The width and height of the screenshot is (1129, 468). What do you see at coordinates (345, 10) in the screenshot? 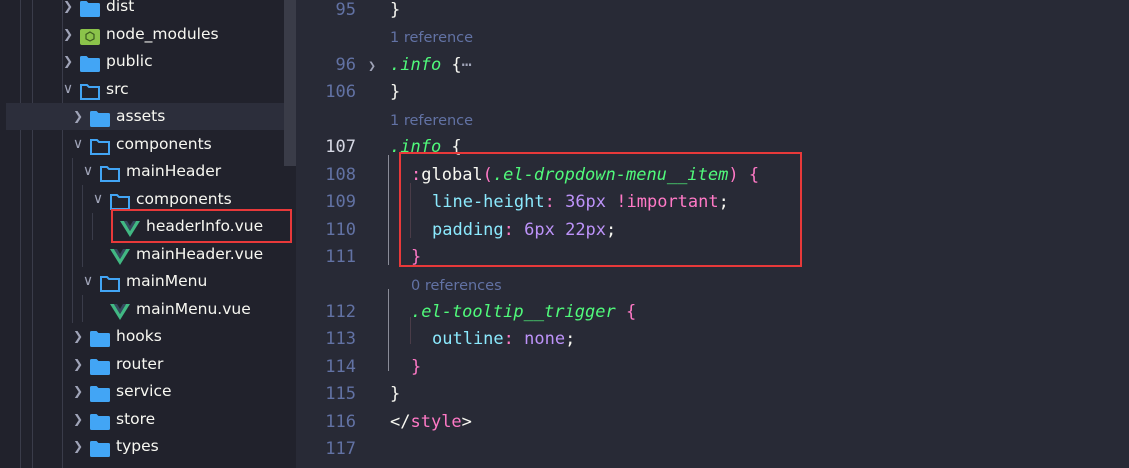
I see `line-number: 95` at bounding box center [345, 10].